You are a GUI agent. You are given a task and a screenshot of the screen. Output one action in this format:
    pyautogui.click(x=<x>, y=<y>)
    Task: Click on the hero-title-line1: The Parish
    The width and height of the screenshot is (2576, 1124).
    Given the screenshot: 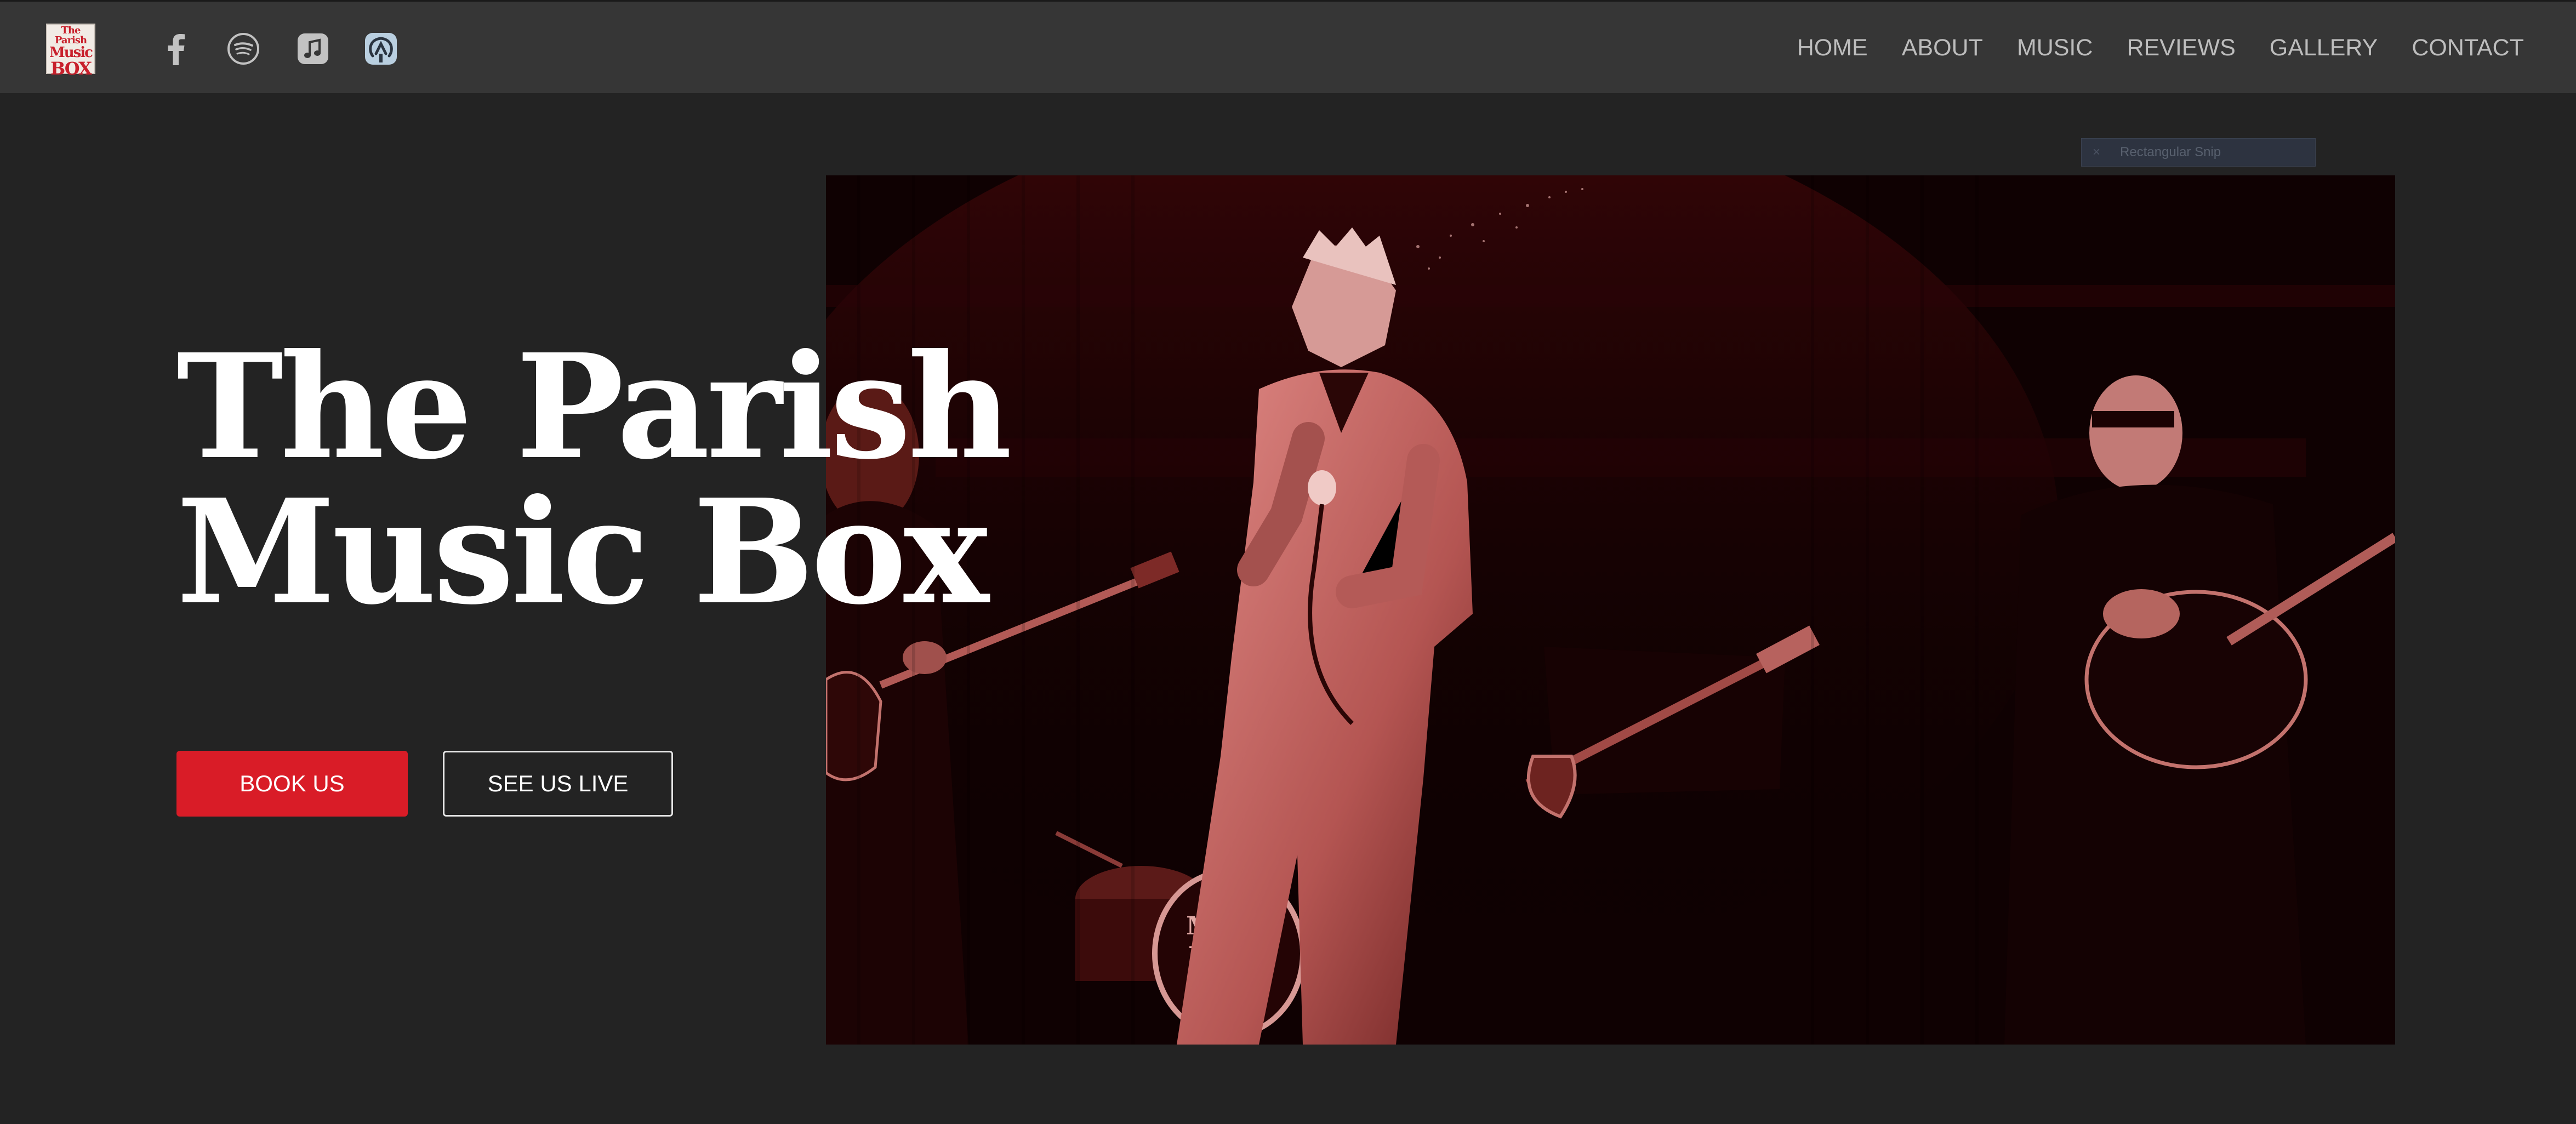 What is the action you would take?
    pyautogui.click(x=594, y=406)
    